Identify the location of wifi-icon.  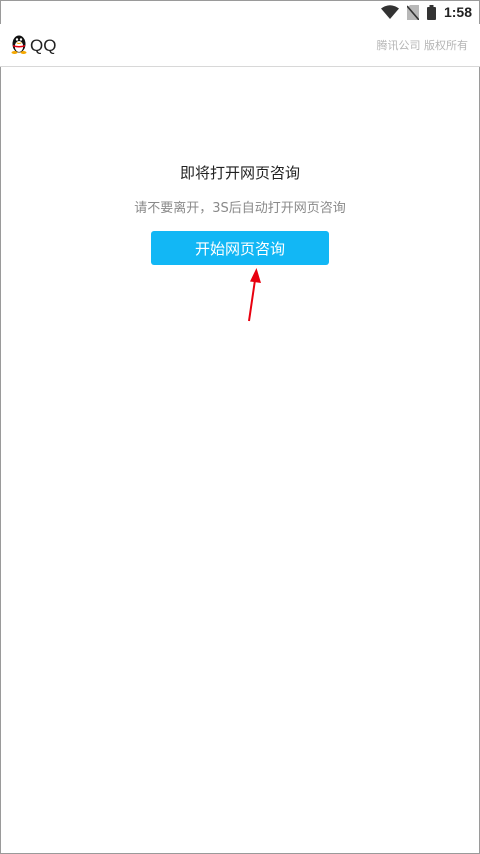
(389, 12).